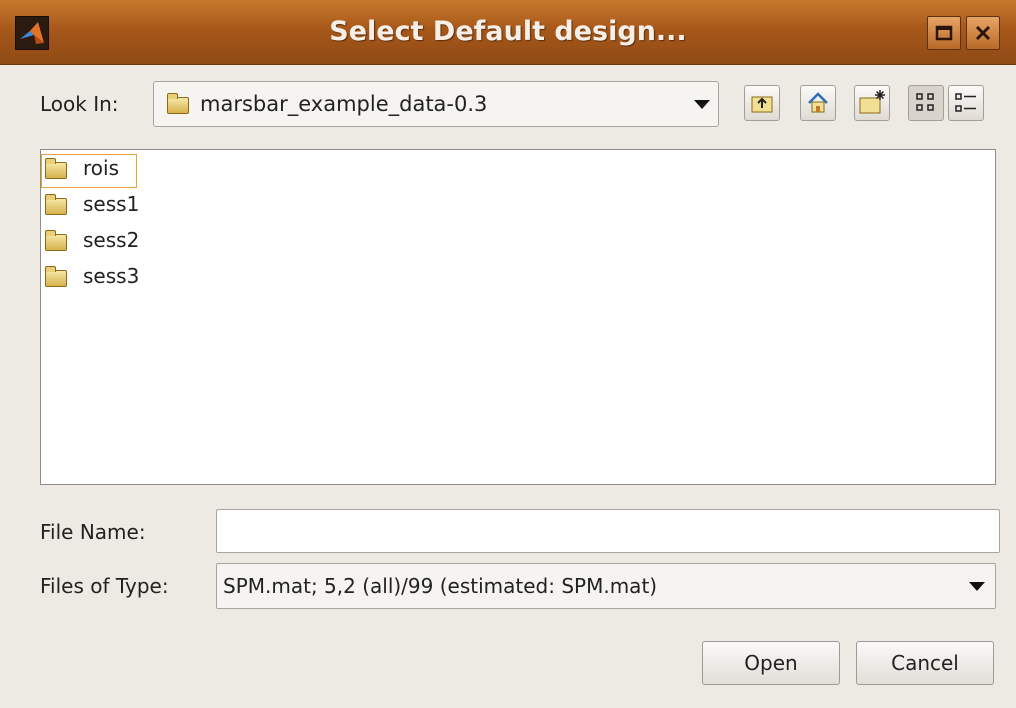 The height and width of the screenshot is (708, 1016). I want to click on cancel-button: Cancel, so click(925, 663).